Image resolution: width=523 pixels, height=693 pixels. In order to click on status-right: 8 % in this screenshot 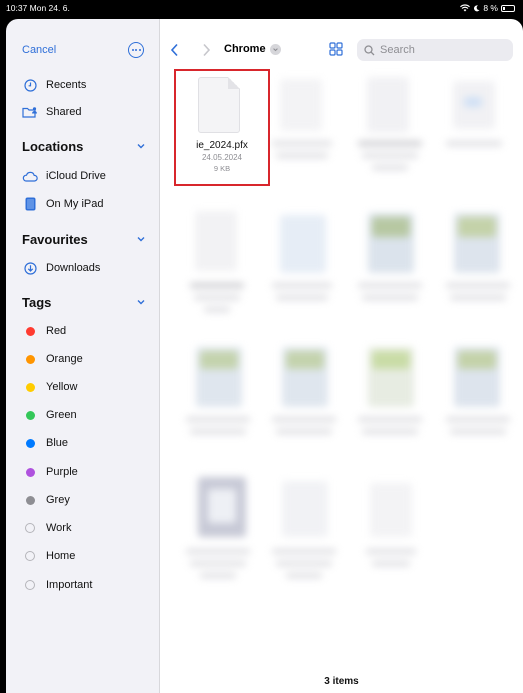, I will do `click(487, 8)`.